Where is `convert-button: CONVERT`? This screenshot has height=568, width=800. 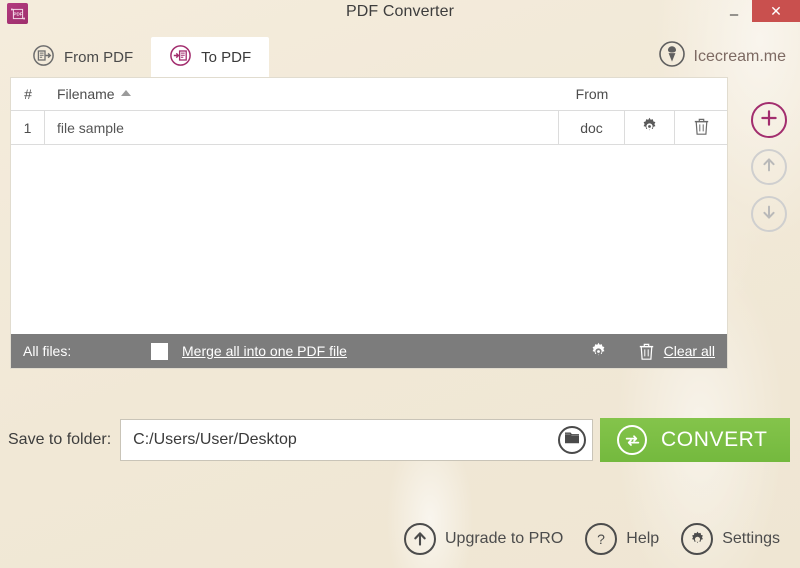
convert-button: CONVERT is located at coordinates (695, 440).